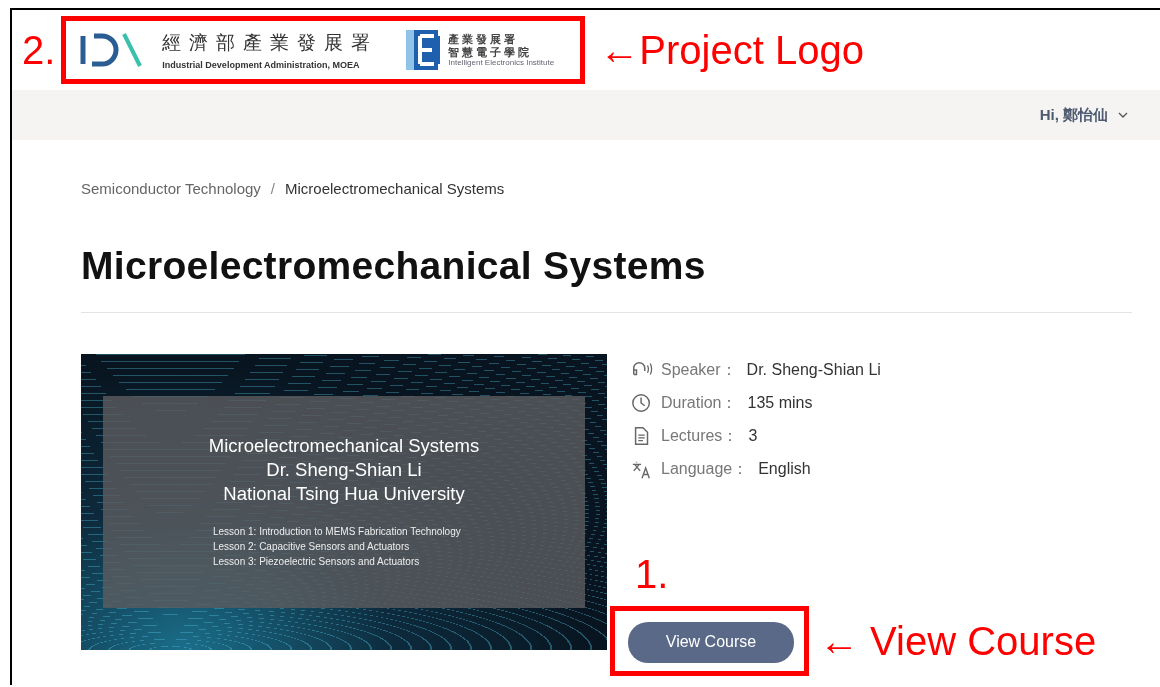 The image size is (1160, 687). What do you see at coordinates (1123, 115) in the screenshot?
I see `chevron-down-icon` at bounding box center [1123, 115].